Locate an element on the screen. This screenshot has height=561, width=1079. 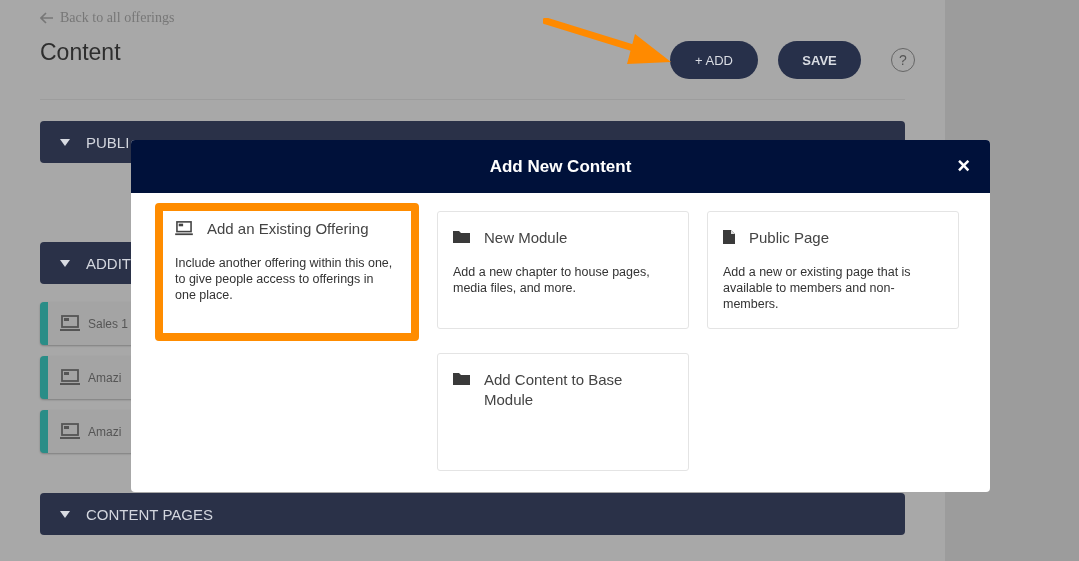
card-title: Add an Existing Offering is located at coordinates (288, 229).